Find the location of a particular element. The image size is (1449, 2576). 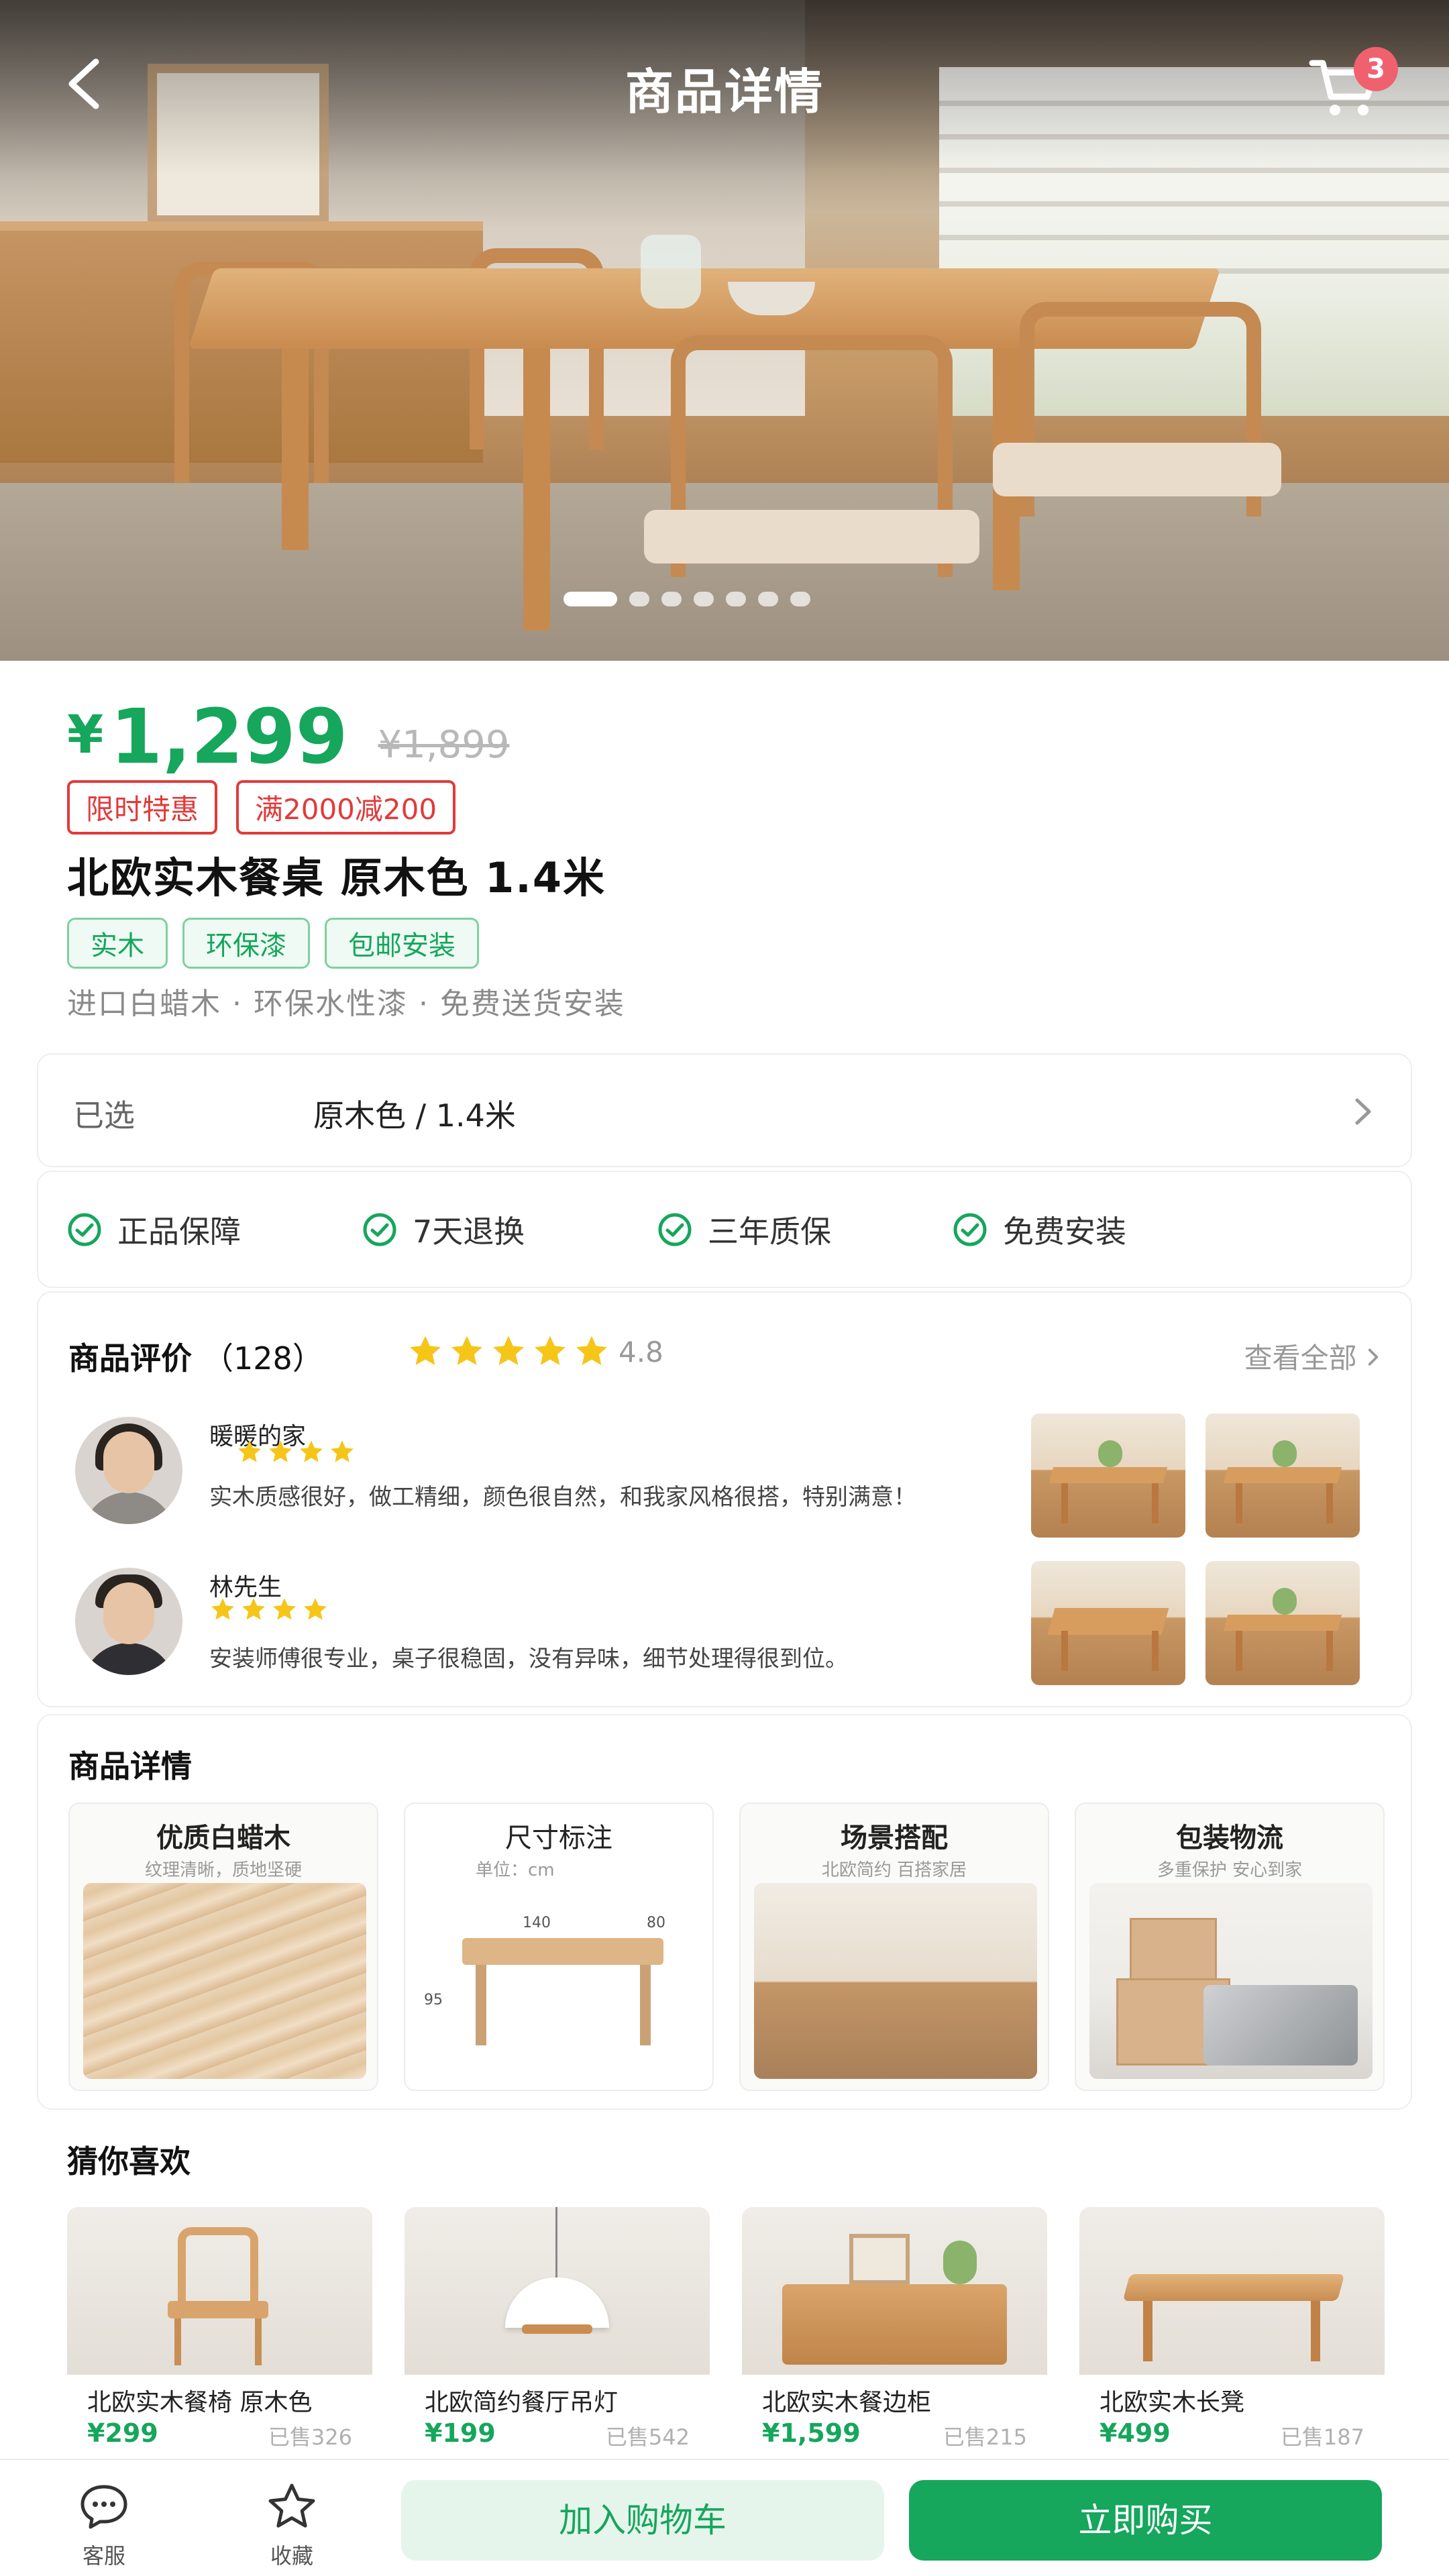

customer-service-button: 客服 is located at coordinates (104, 2525).